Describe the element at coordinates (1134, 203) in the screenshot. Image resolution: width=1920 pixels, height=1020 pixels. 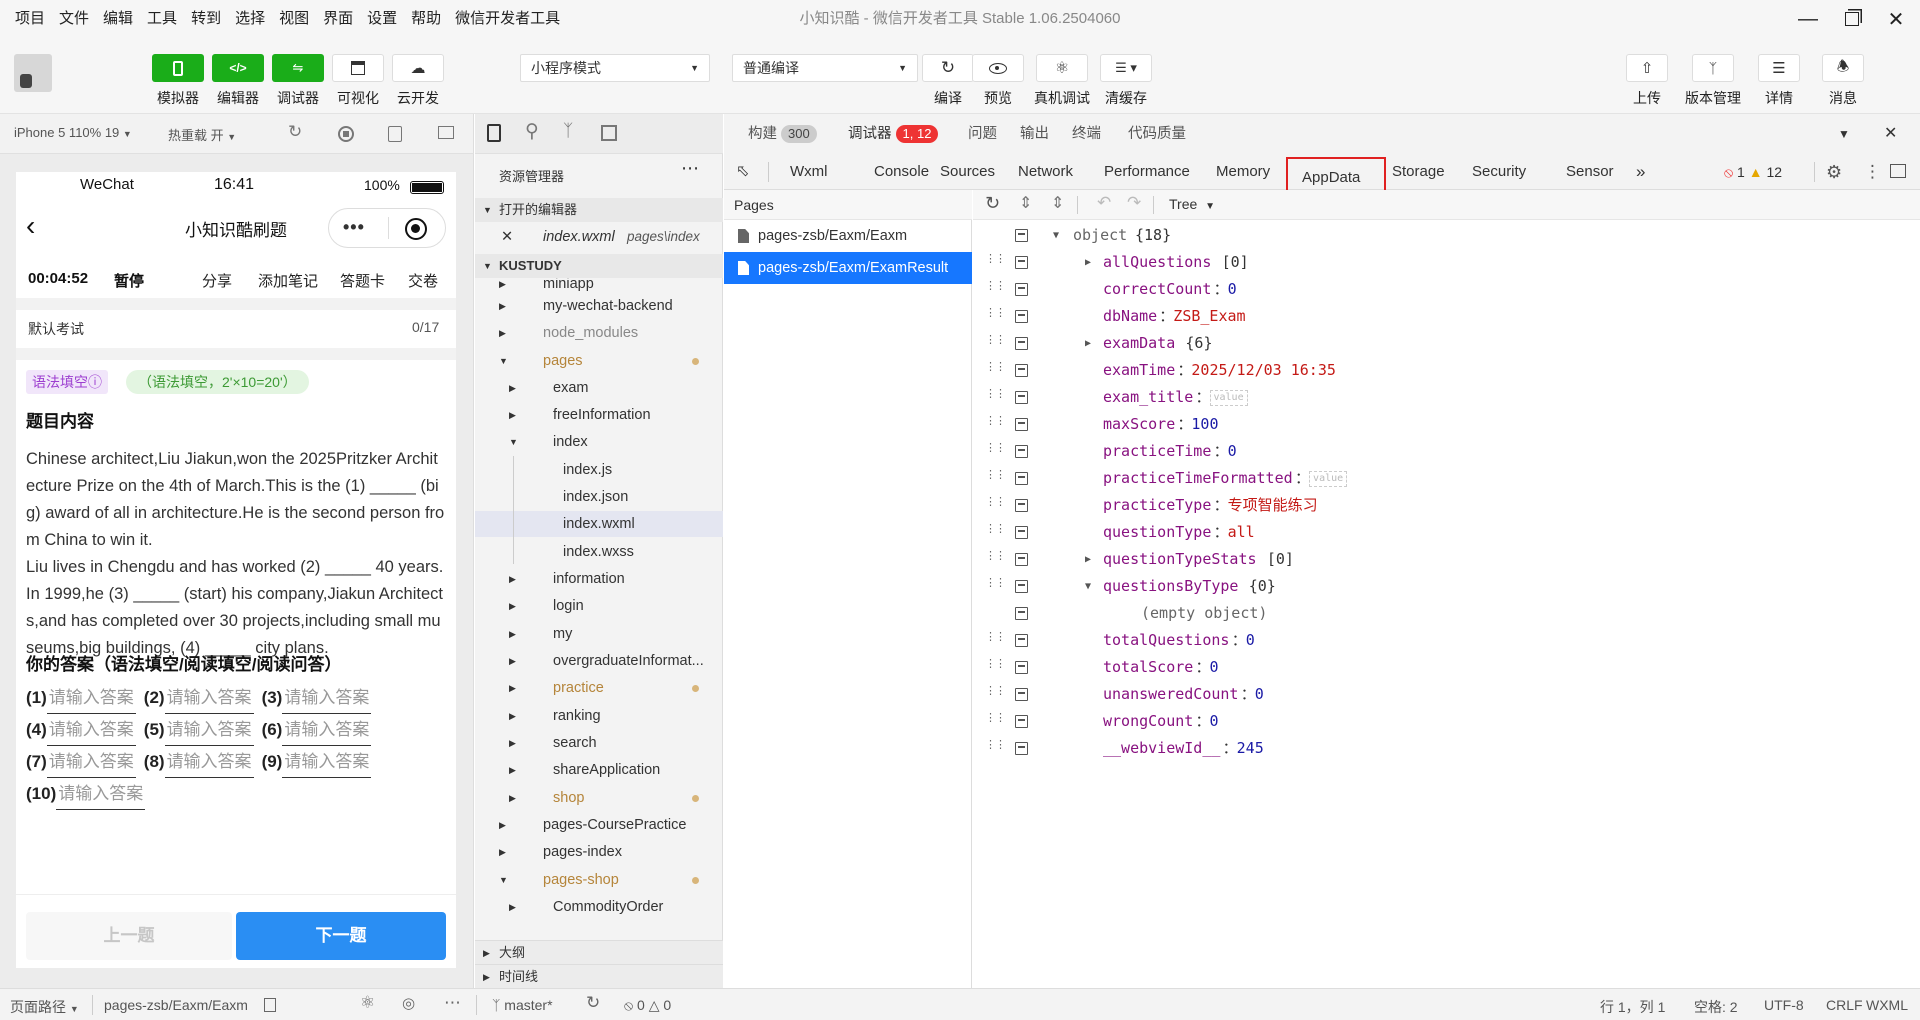
I see `redo-icon: ↷` at that location.